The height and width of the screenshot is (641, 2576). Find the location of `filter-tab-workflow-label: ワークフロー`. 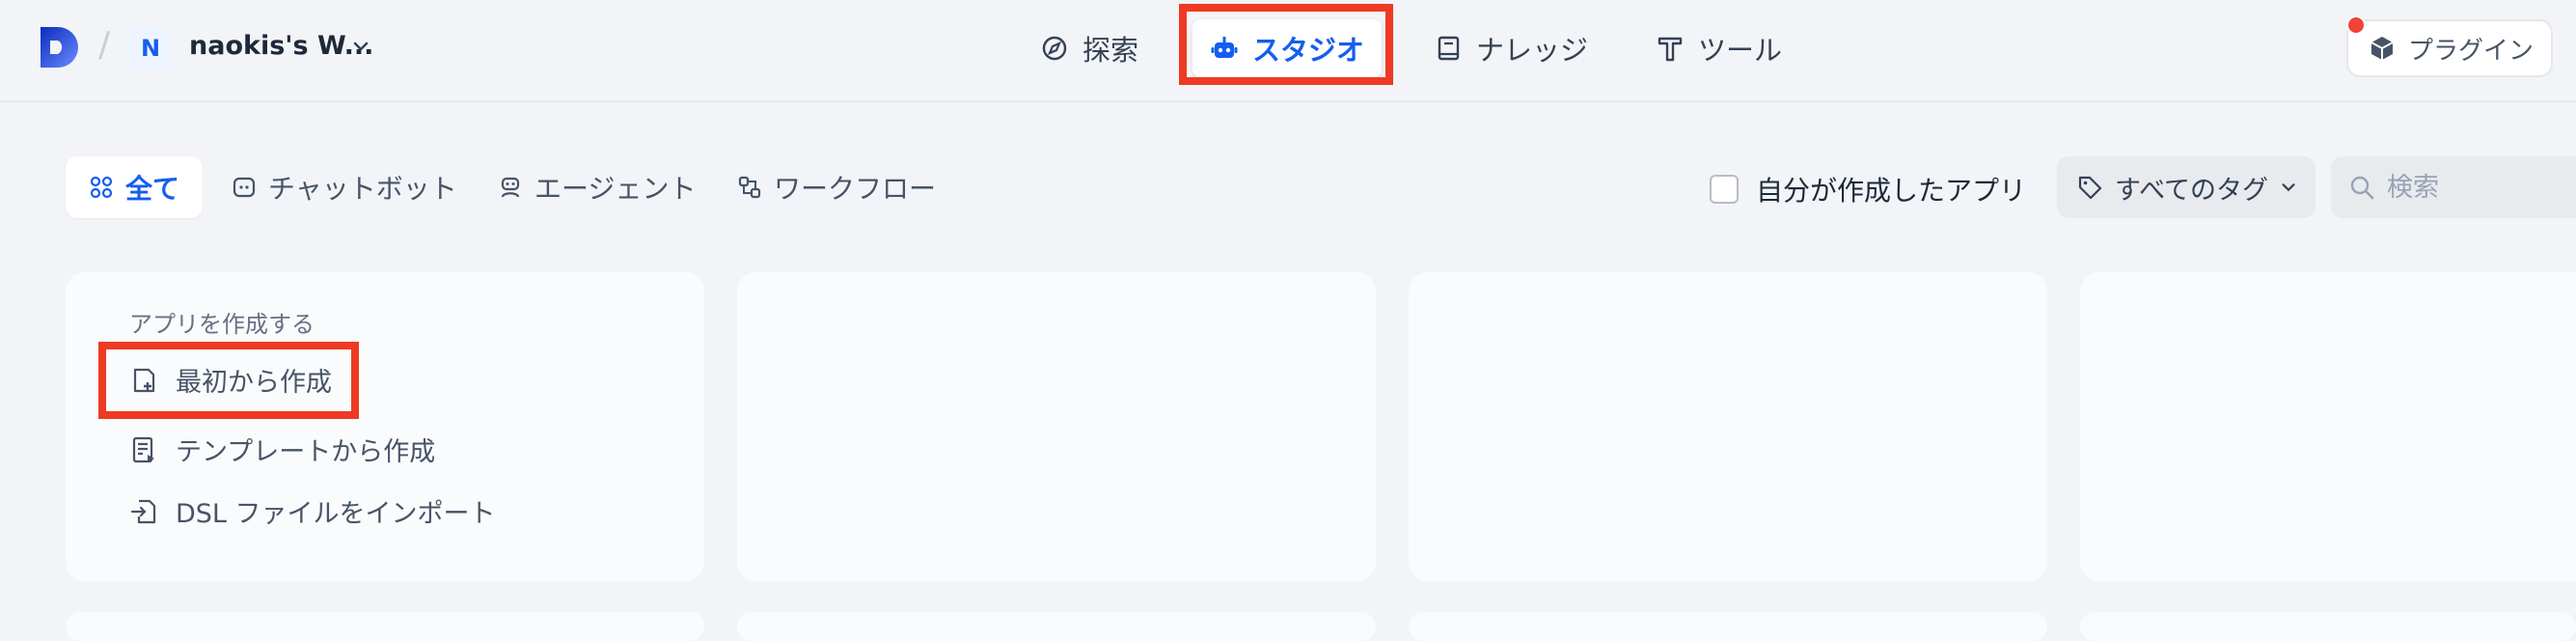

filter-tab-workflow-label: ワークフロー is located at coordinates (856, 189).